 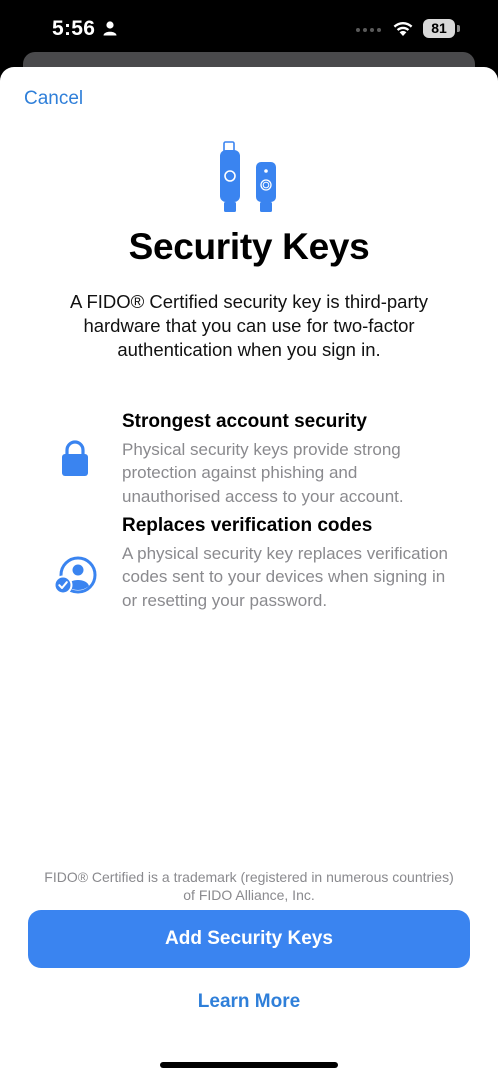 I want to click on learn-more-link: Learn More, so click(x=249, y=1002).